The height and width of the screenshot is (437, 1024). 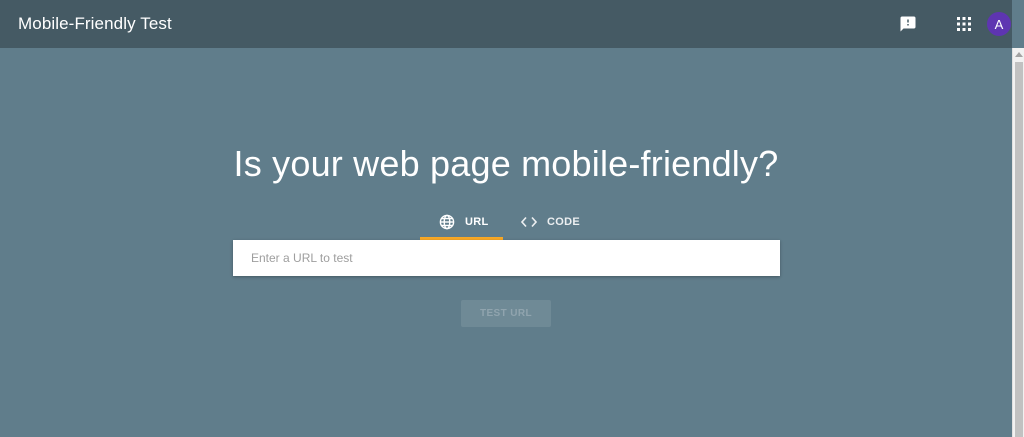 What do you see at coordinates (1019, 54) in the screenshot?
I see `scroll-up-arrow-icon` at bounding box center [1019, 54].